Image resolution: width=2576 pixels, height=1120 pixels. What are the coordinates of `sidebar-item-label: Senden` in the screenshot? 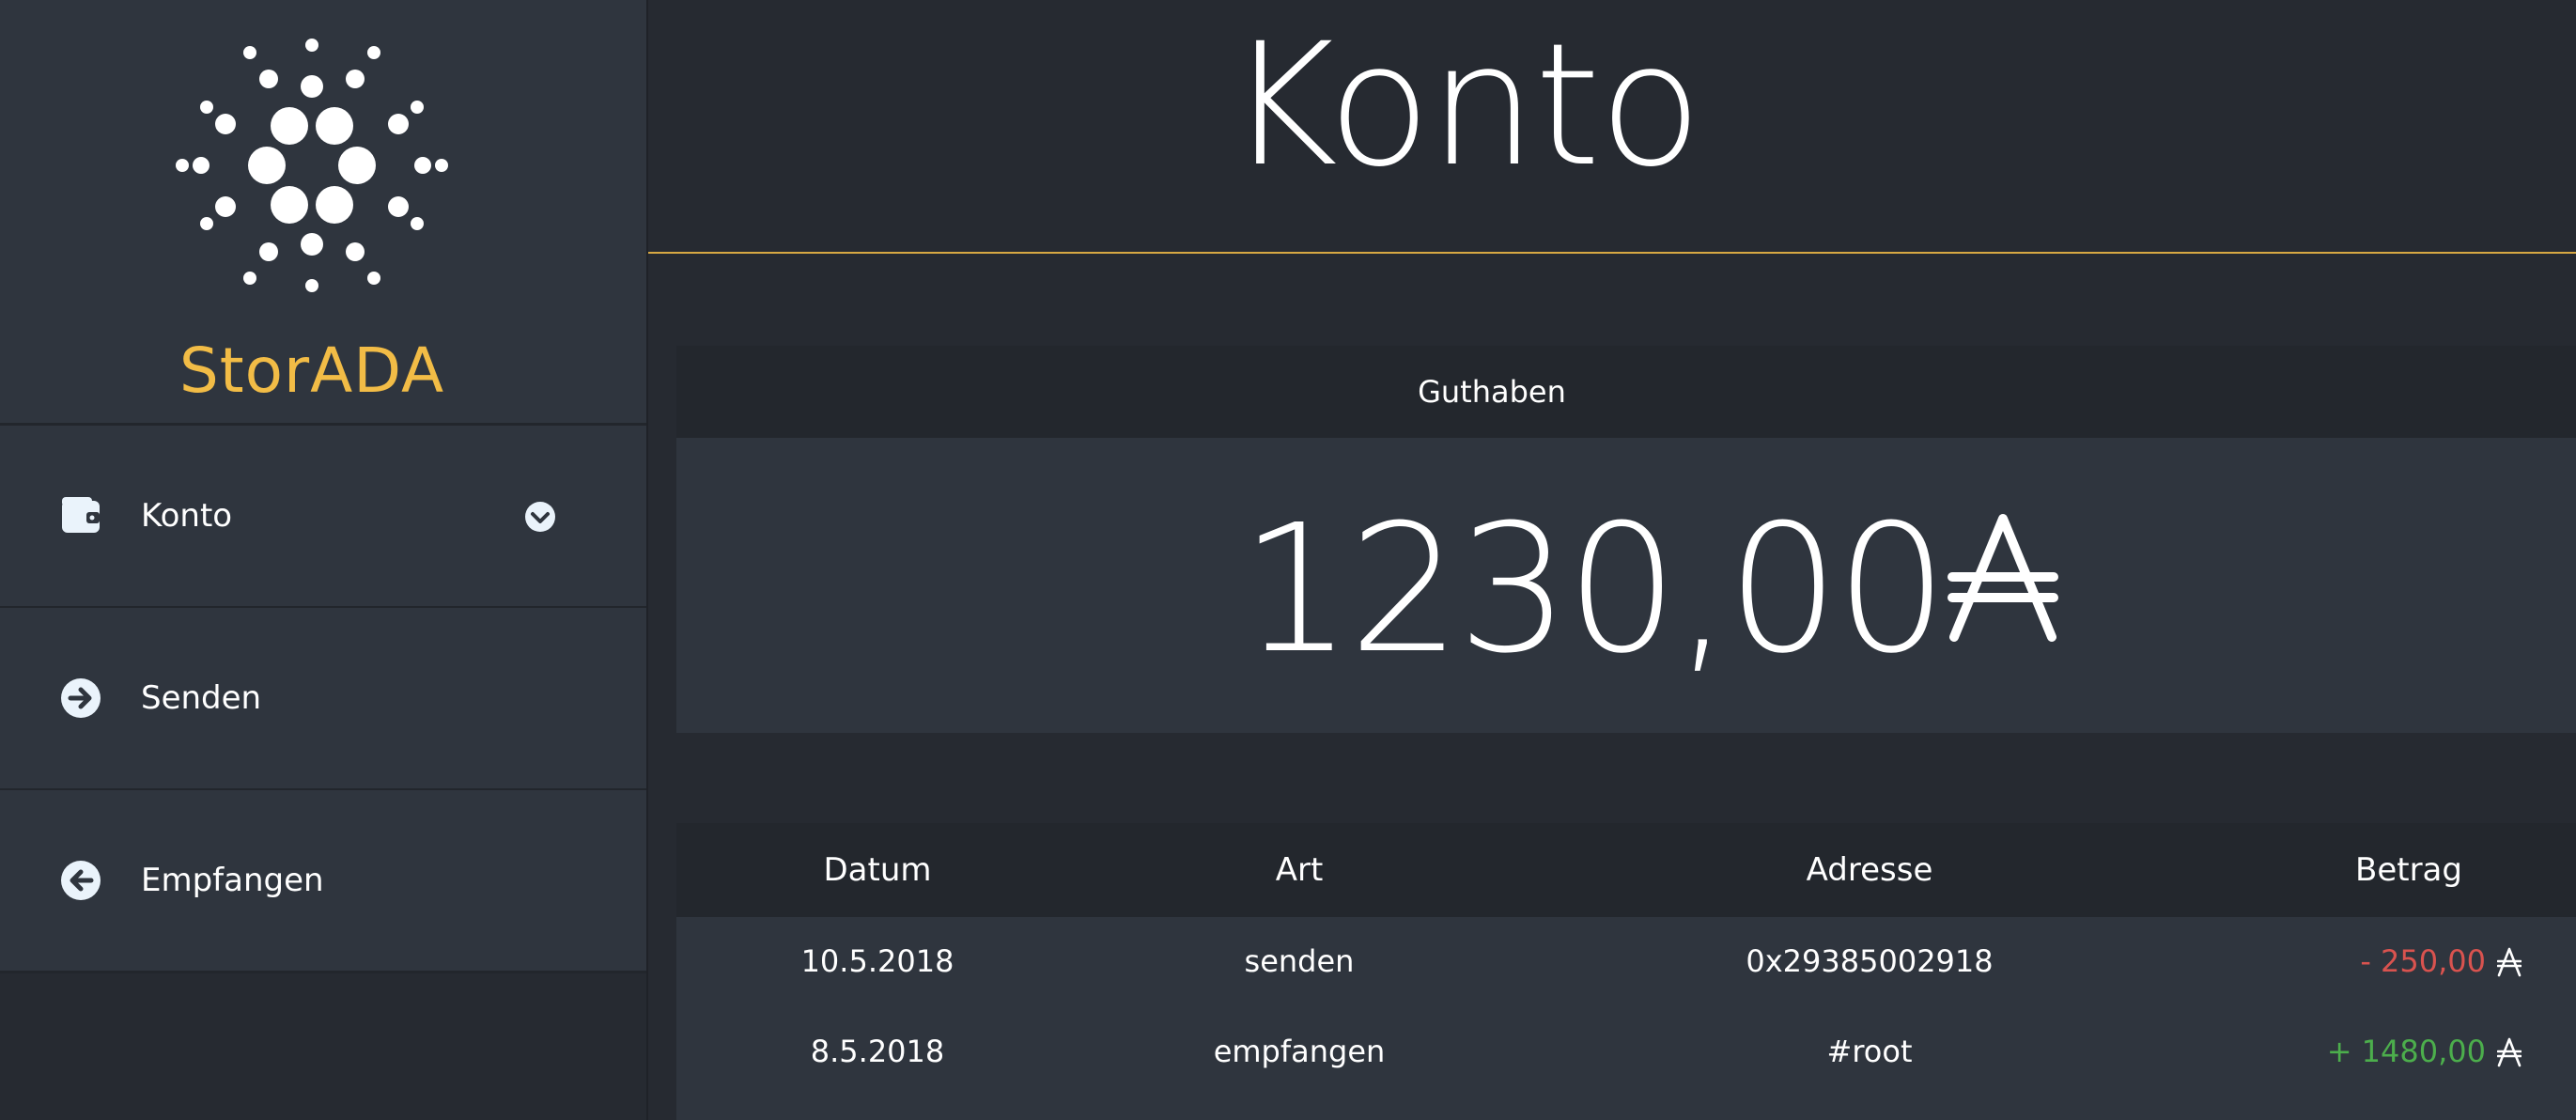 It's located at (202, 698).